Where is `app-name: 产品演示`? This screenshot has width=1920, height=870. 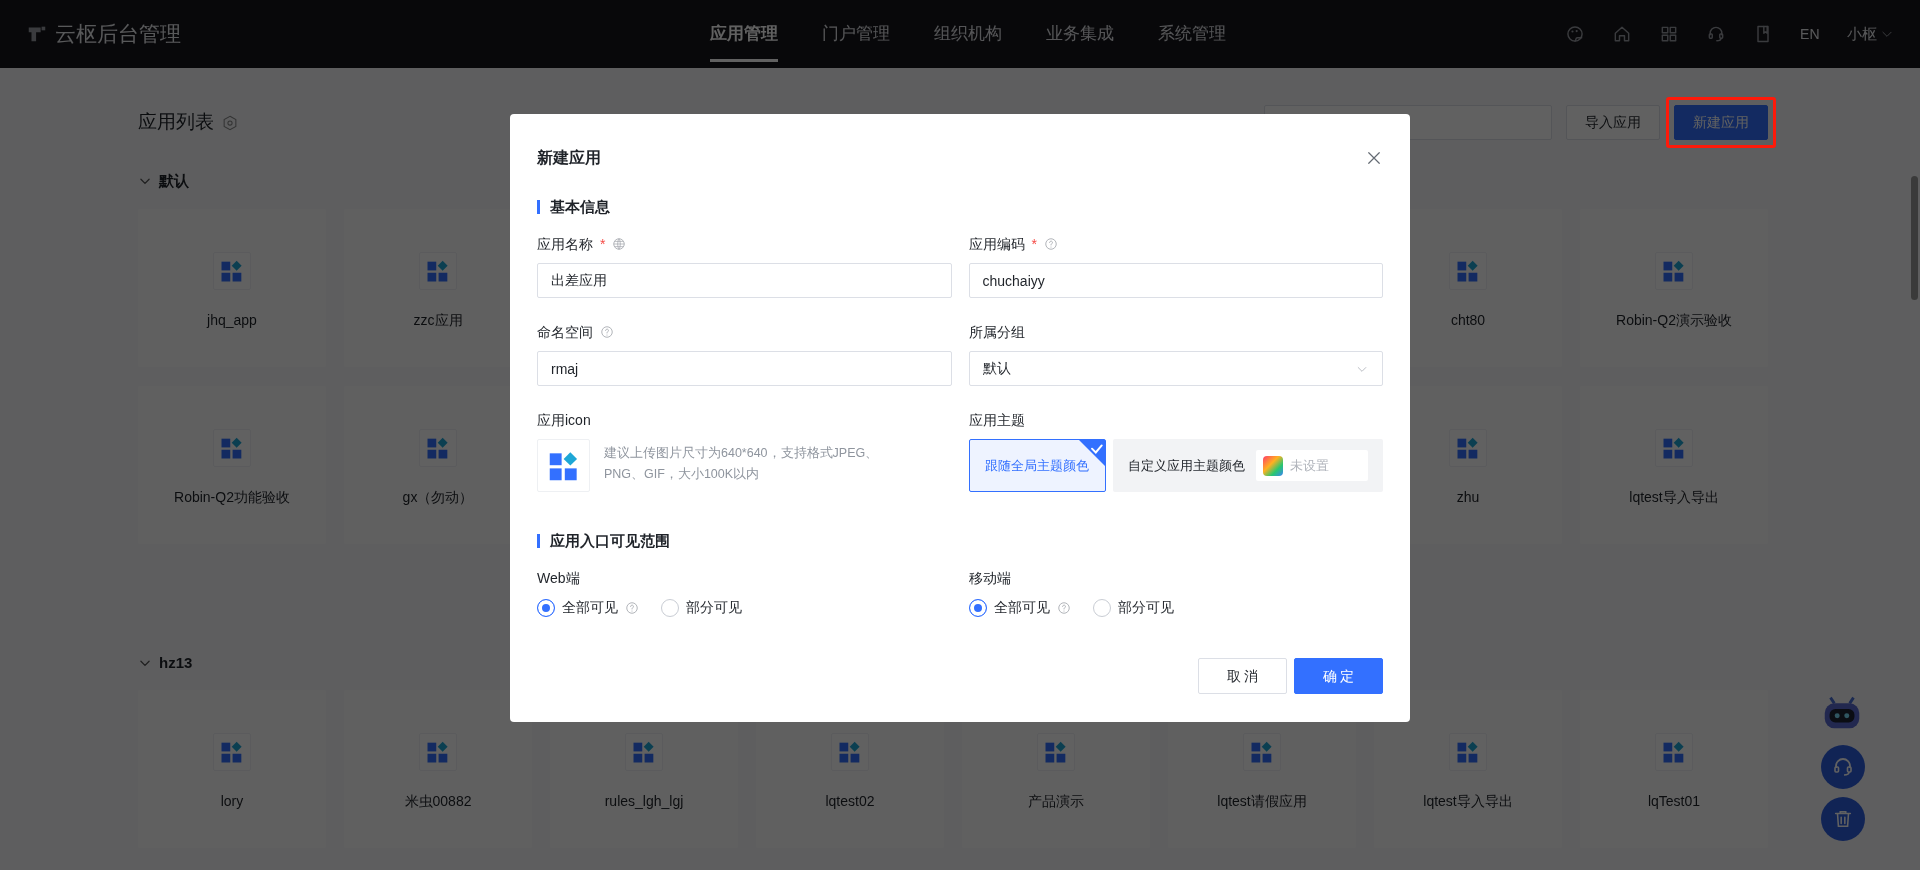
app-name: 产品演示 is located at coordinates (1056, 801).